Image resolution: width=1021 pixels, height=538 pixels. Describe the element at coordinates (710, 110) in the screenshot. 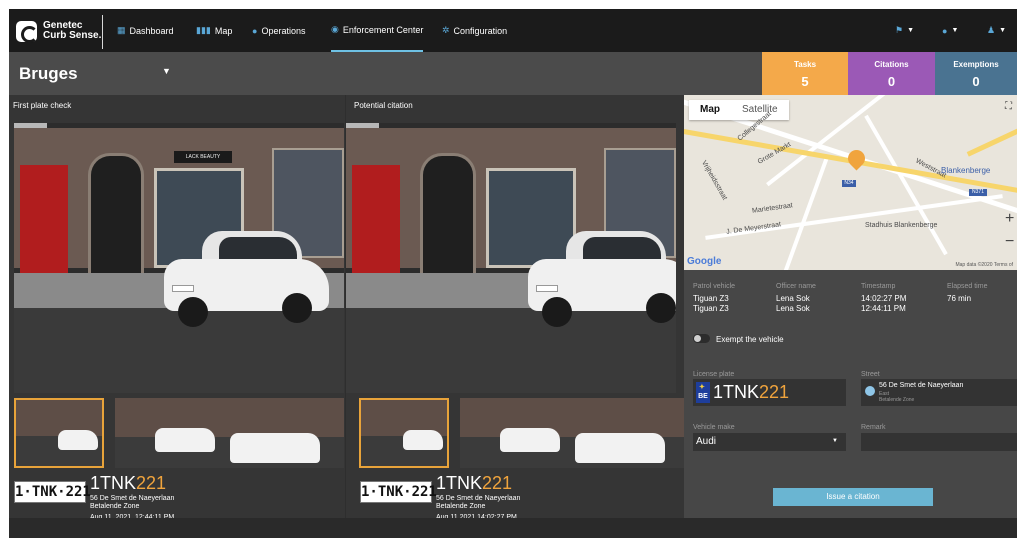

I see `tab-map: Map` at that location.